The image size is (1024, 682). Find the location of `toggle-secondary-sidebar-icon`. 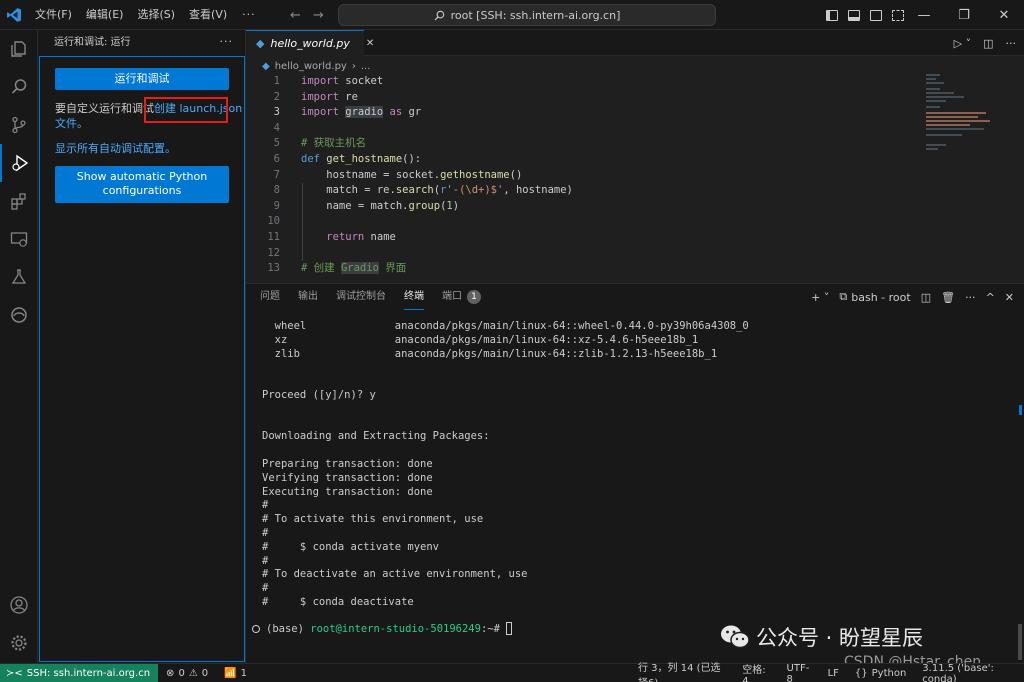

toggle-secondary-sidebar-icon is located at coordinates (876, 15).